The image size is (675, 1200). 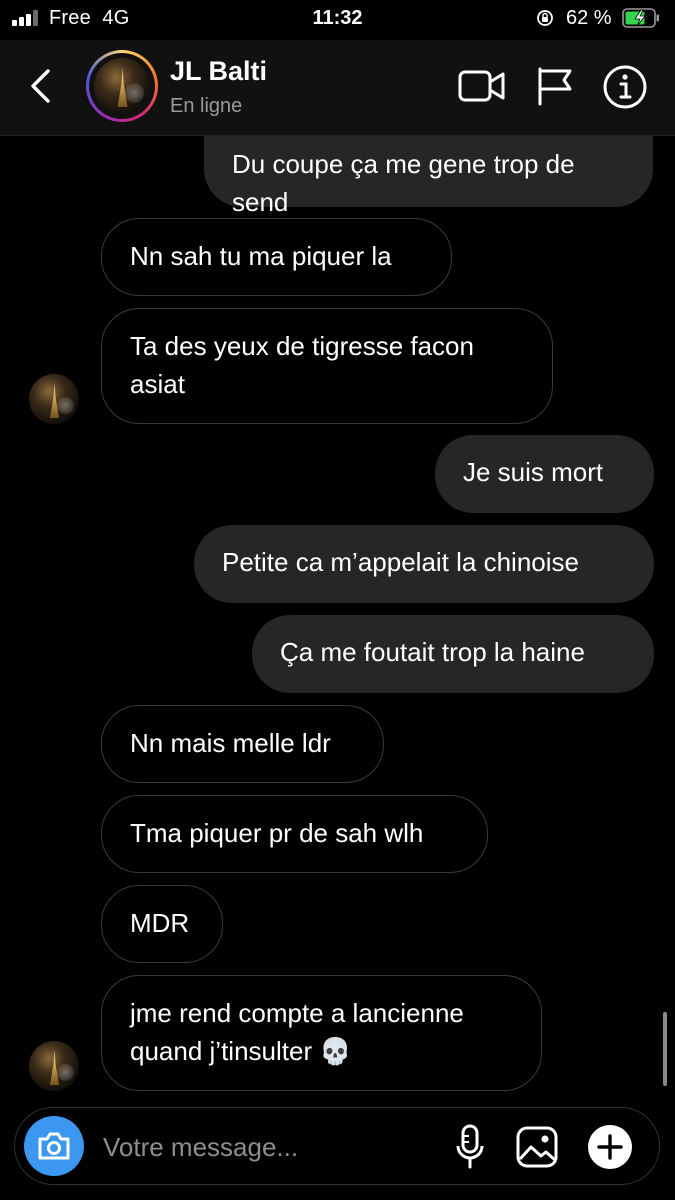 I want to click on message-text: Je suis mort, so click(x=533, y=472).